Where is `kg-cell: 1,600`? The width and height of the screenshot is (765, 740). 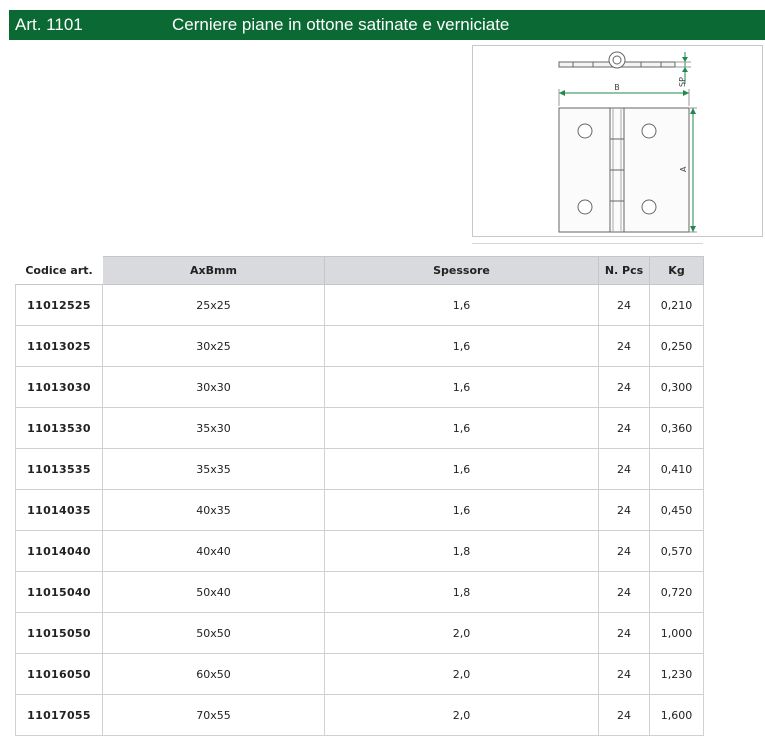
kg-cell: 1,600 is located at coordinates (676, 715).